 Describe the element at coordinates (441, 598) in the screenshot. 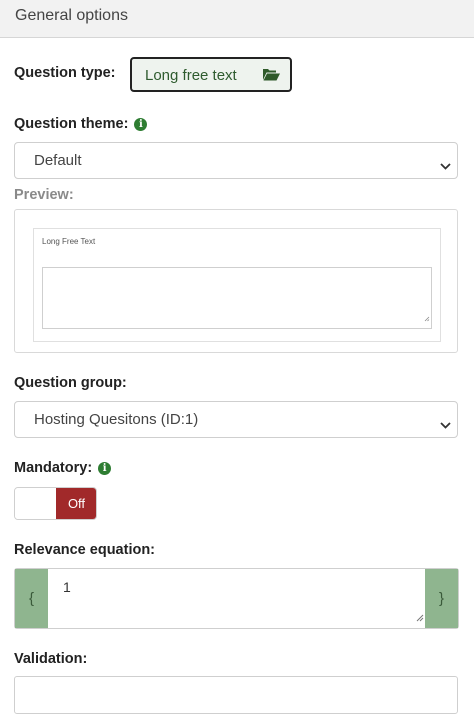

I see `right-brace-addon: }` at that location.